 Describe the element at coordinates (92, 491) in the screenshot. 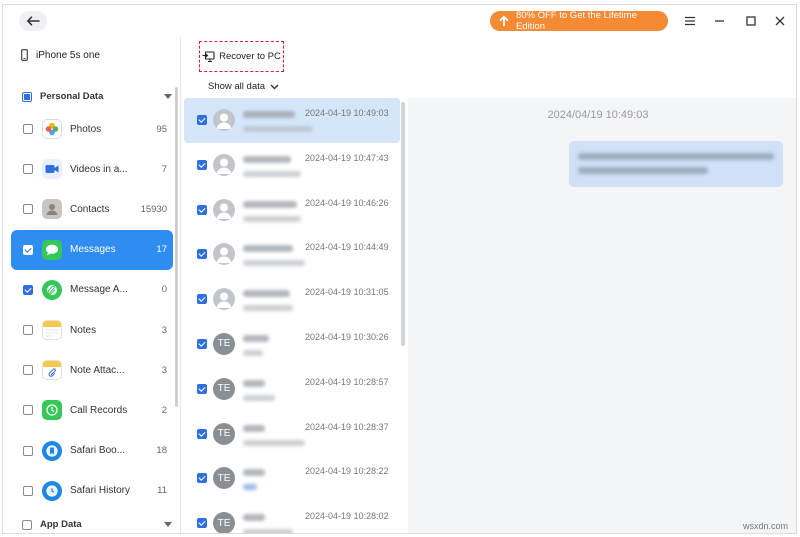

I see `sidebar-item-safari-history: Safari History 11` at that location.